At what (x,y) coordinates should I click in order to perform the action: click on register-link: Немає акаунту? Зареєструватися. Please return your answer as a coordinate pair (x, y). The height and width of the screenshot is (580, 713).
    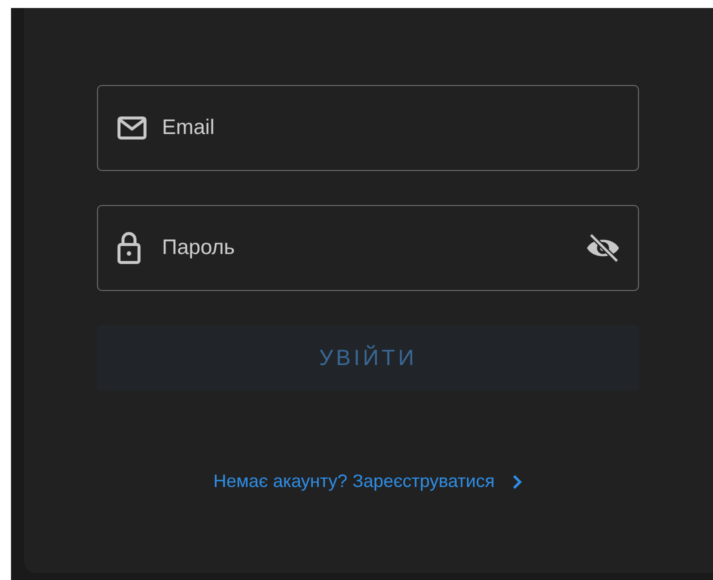
    Looking at the image, I should click on (368, 481).